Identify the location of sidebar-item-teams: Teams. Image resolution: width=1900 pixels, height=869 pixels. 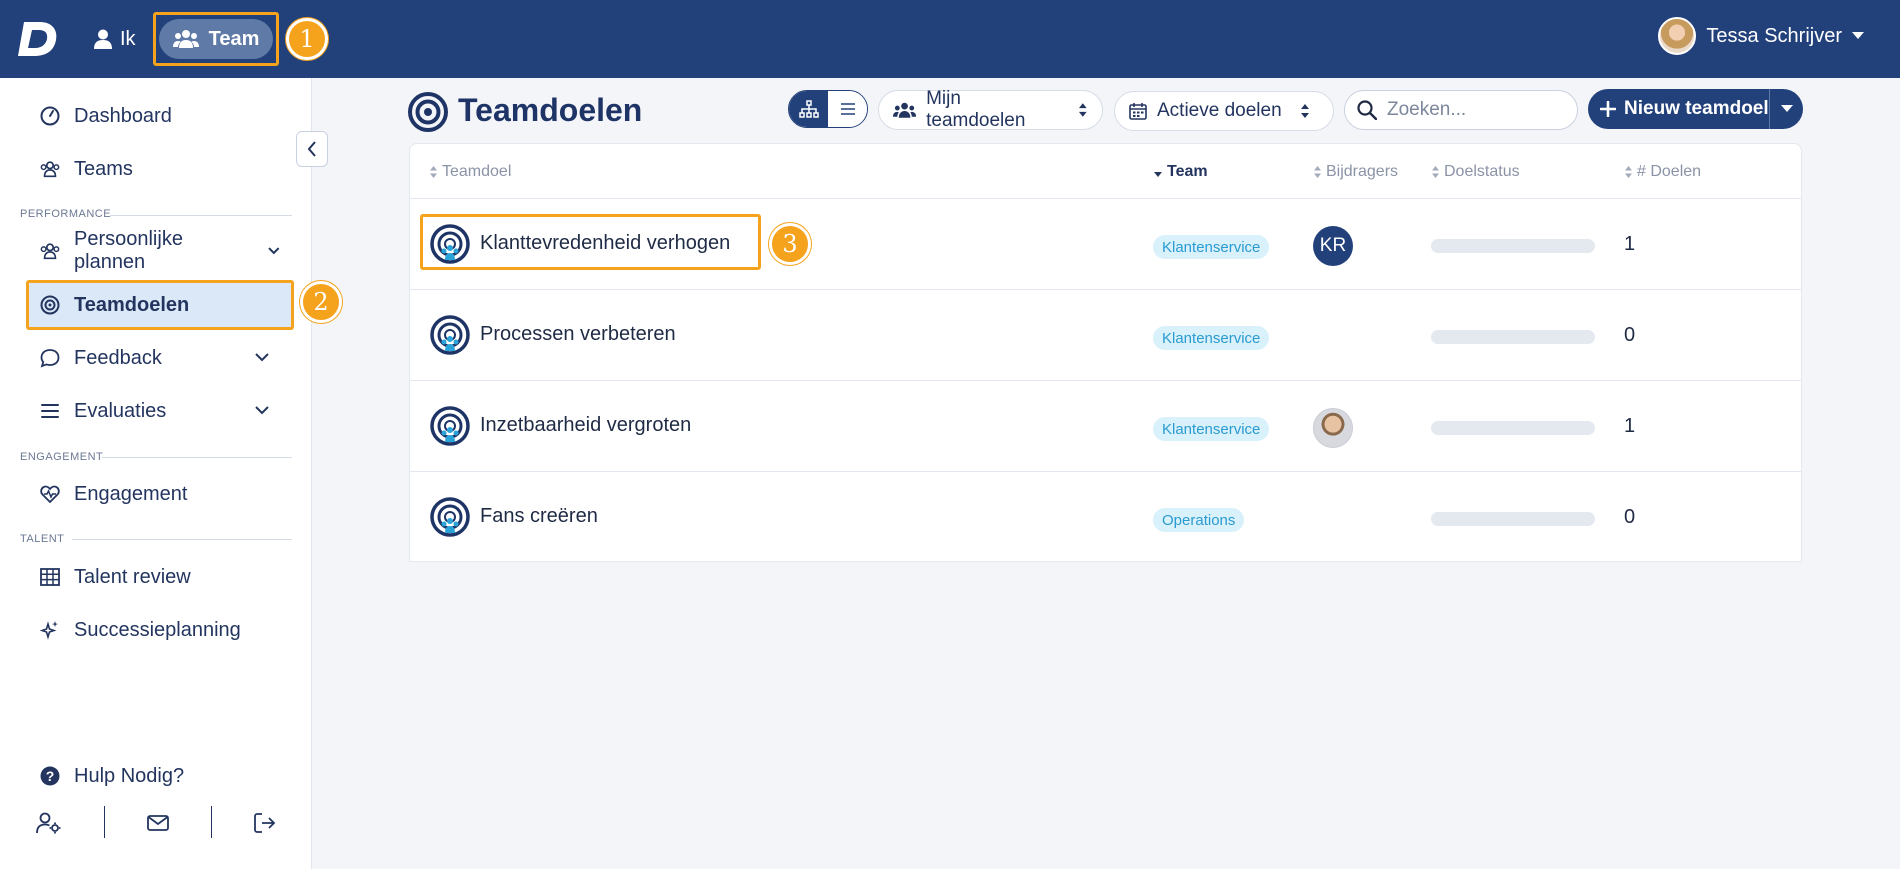
(86, 169).